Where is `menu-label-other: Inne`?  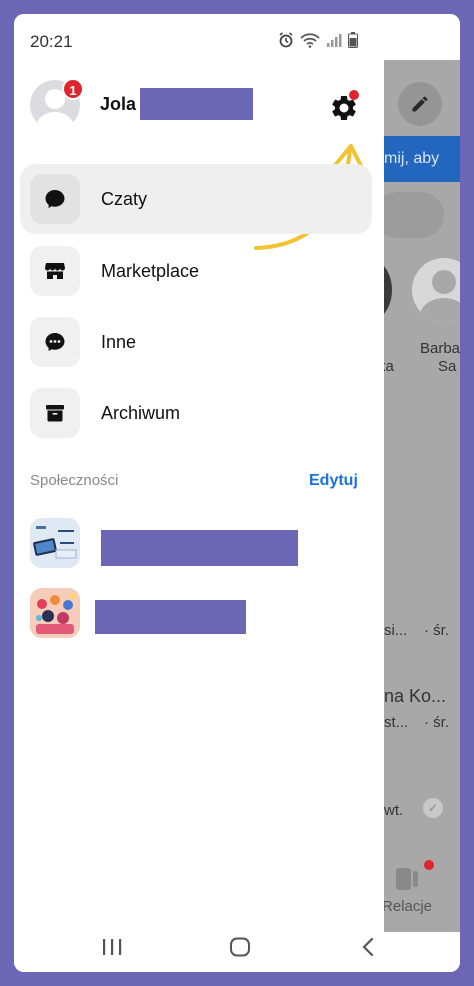 menu-label-other: Inne is located at coordinates (119, 341).